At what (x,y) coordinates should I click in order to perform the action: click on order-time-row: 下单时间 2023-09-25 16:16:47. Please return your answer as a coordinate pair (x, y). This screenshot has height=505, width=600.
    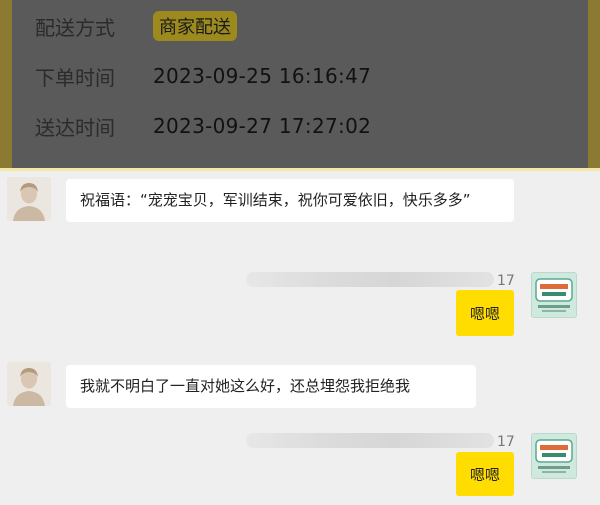
    Looking at the image, I should click on (203, 76).